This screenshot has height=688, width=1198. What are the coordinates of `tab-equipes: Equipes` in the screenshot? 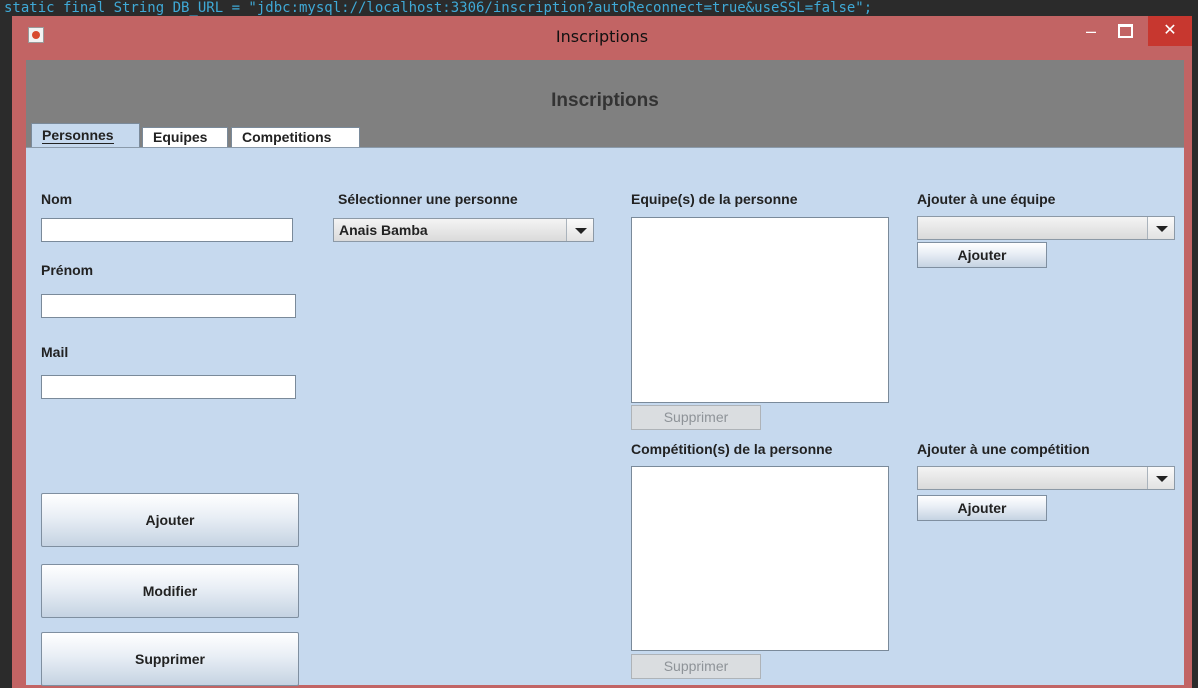 It's located at (185, 137).